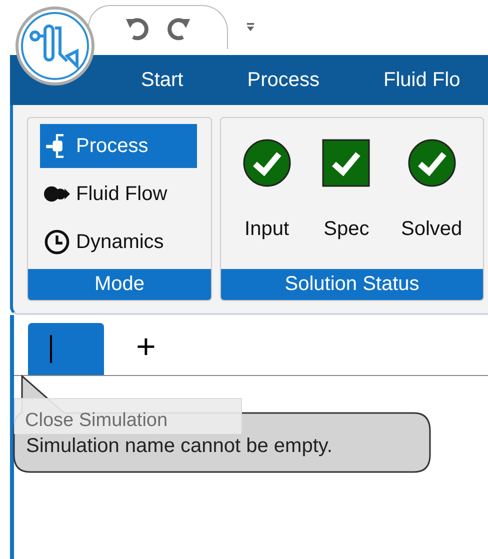  Describe the element at coordinates (66, 349) in the screenshot. I see `simulation-name-field` at that location.